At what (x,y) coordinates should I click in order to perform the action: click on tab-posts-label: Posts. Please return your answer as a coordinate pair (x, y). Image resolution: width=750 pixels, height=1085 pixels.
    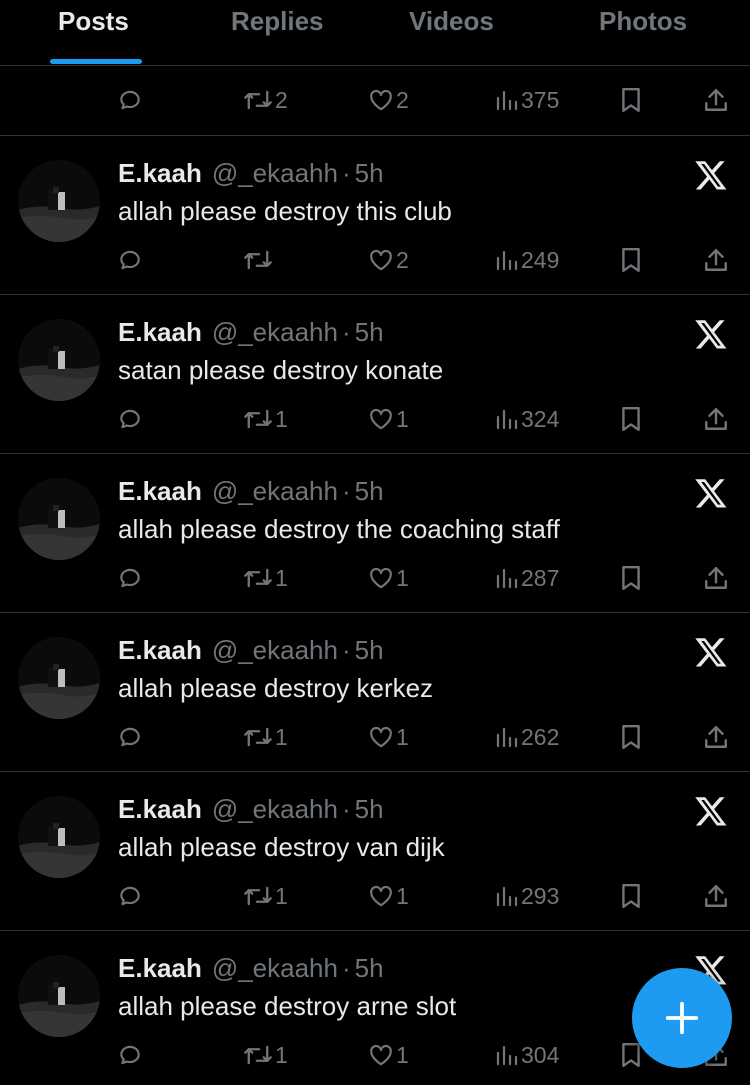
    Looking at the image, I should click on (93, 21).